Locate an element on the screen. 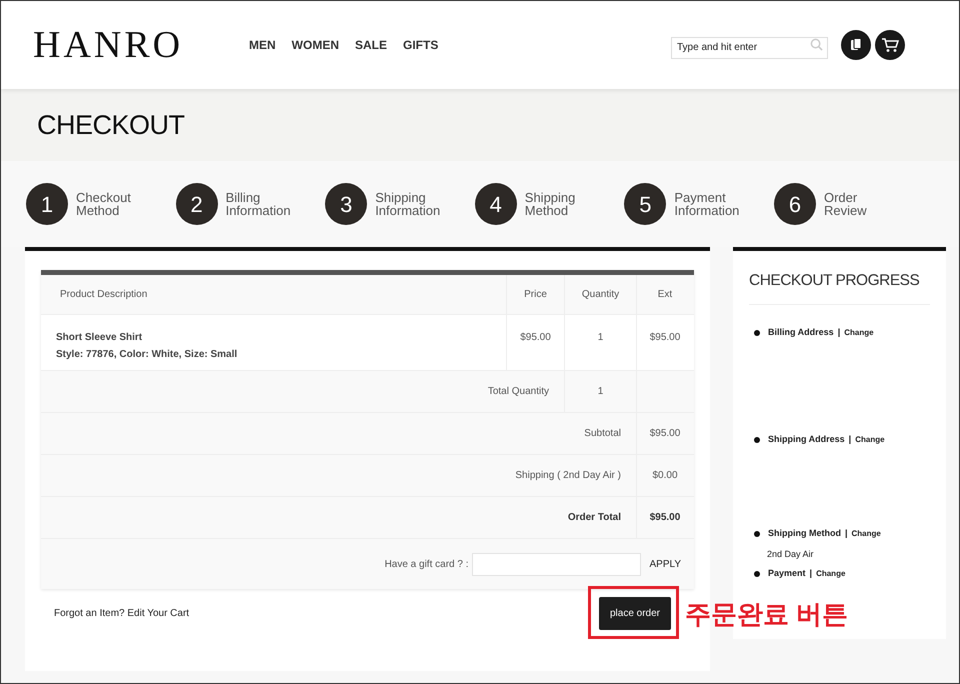 This screenshot has width=960, height=684. section-label: Shipping Method is located at coordinates (804, 533).